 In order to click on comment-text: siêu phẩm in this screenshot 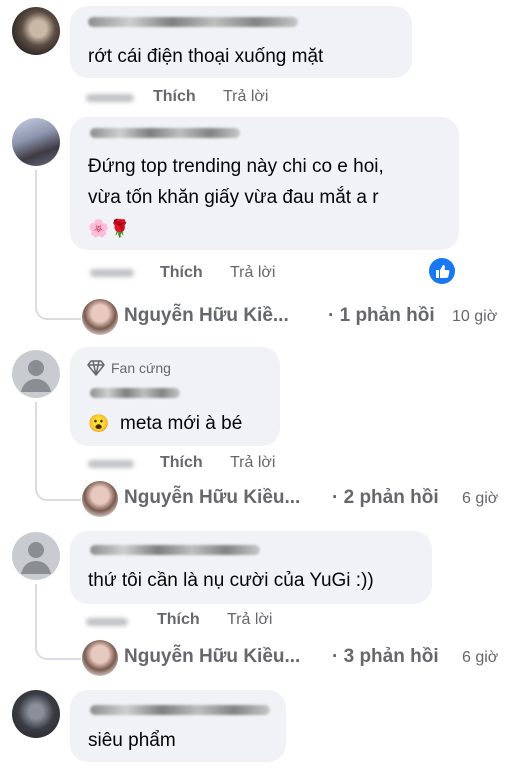, I will do `click(132, 740)`.